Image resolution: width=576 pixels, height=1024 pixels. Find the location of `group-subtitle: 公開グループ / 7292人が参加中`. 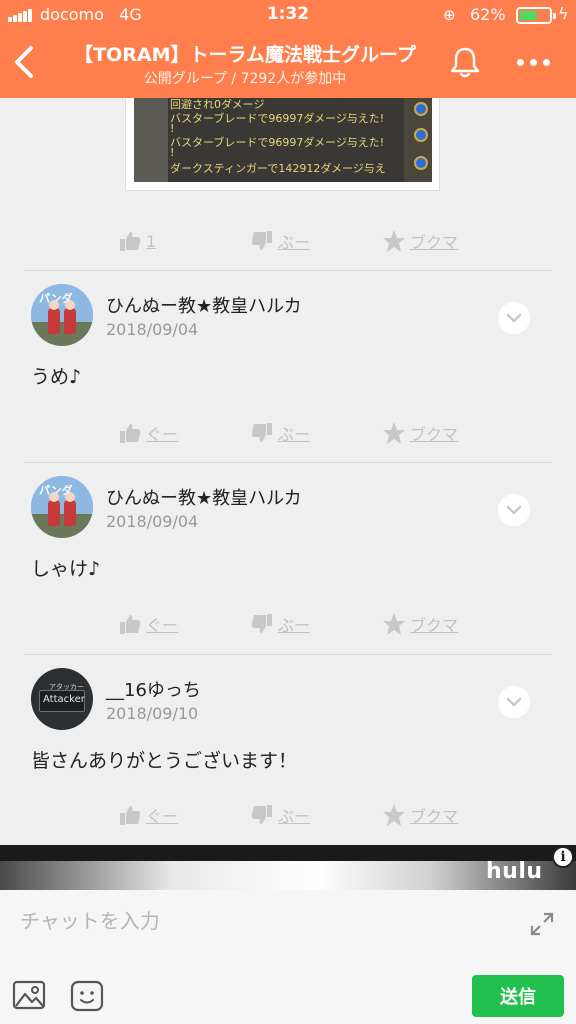

group-subtitle: 公開グループ / 7292人が参加中 is located at coordinates (245, 79).